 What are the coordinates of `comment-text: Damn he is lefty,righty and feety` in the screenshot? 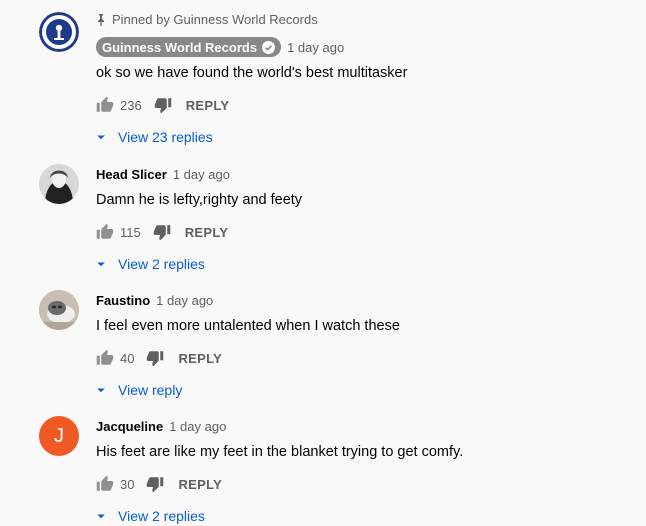 It's located at (199, 200).